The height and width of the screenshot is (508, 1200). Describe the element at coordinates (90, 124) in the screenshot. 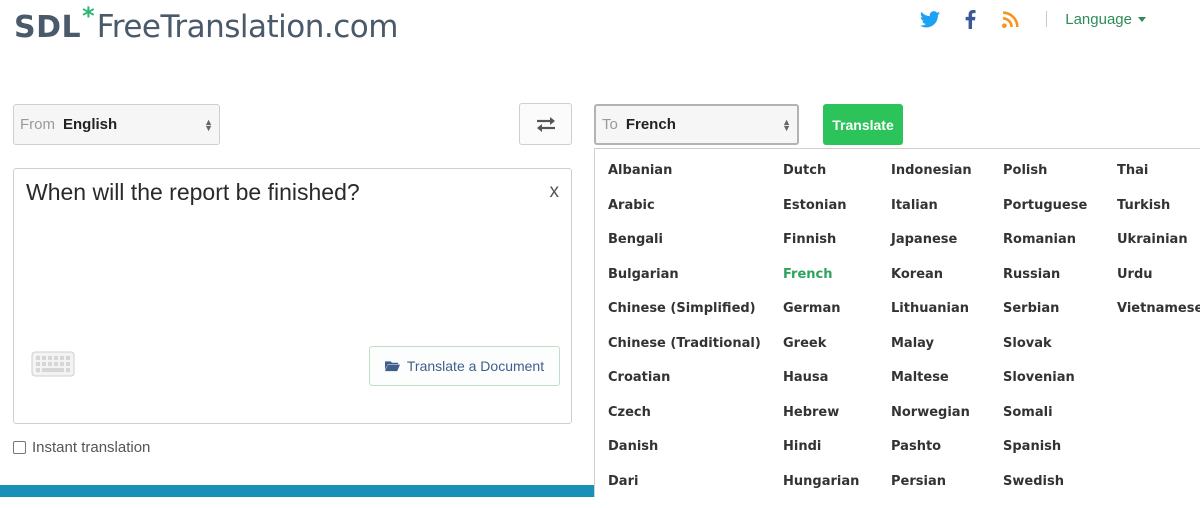

I see `from-value: English` at that location.